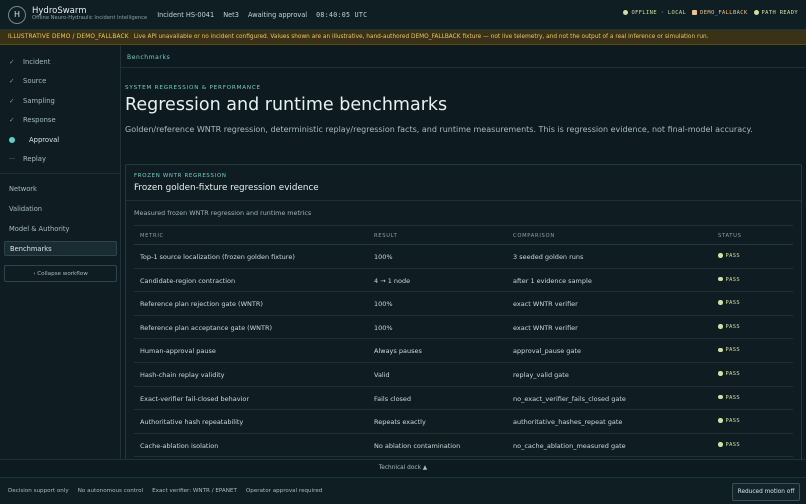 This screenshot has height=504, width=806. I want to click on status-indicators: OFFLINE · LOCAL DEMO_FALLBACK PATH READY, so click(710, 13).